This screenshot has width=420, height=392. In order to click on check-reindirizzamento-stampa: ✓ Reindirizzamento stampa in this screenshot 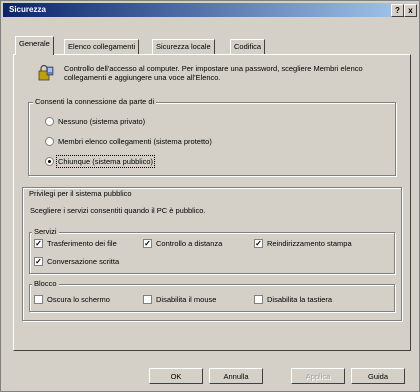, I will do `click(303, 243)`.